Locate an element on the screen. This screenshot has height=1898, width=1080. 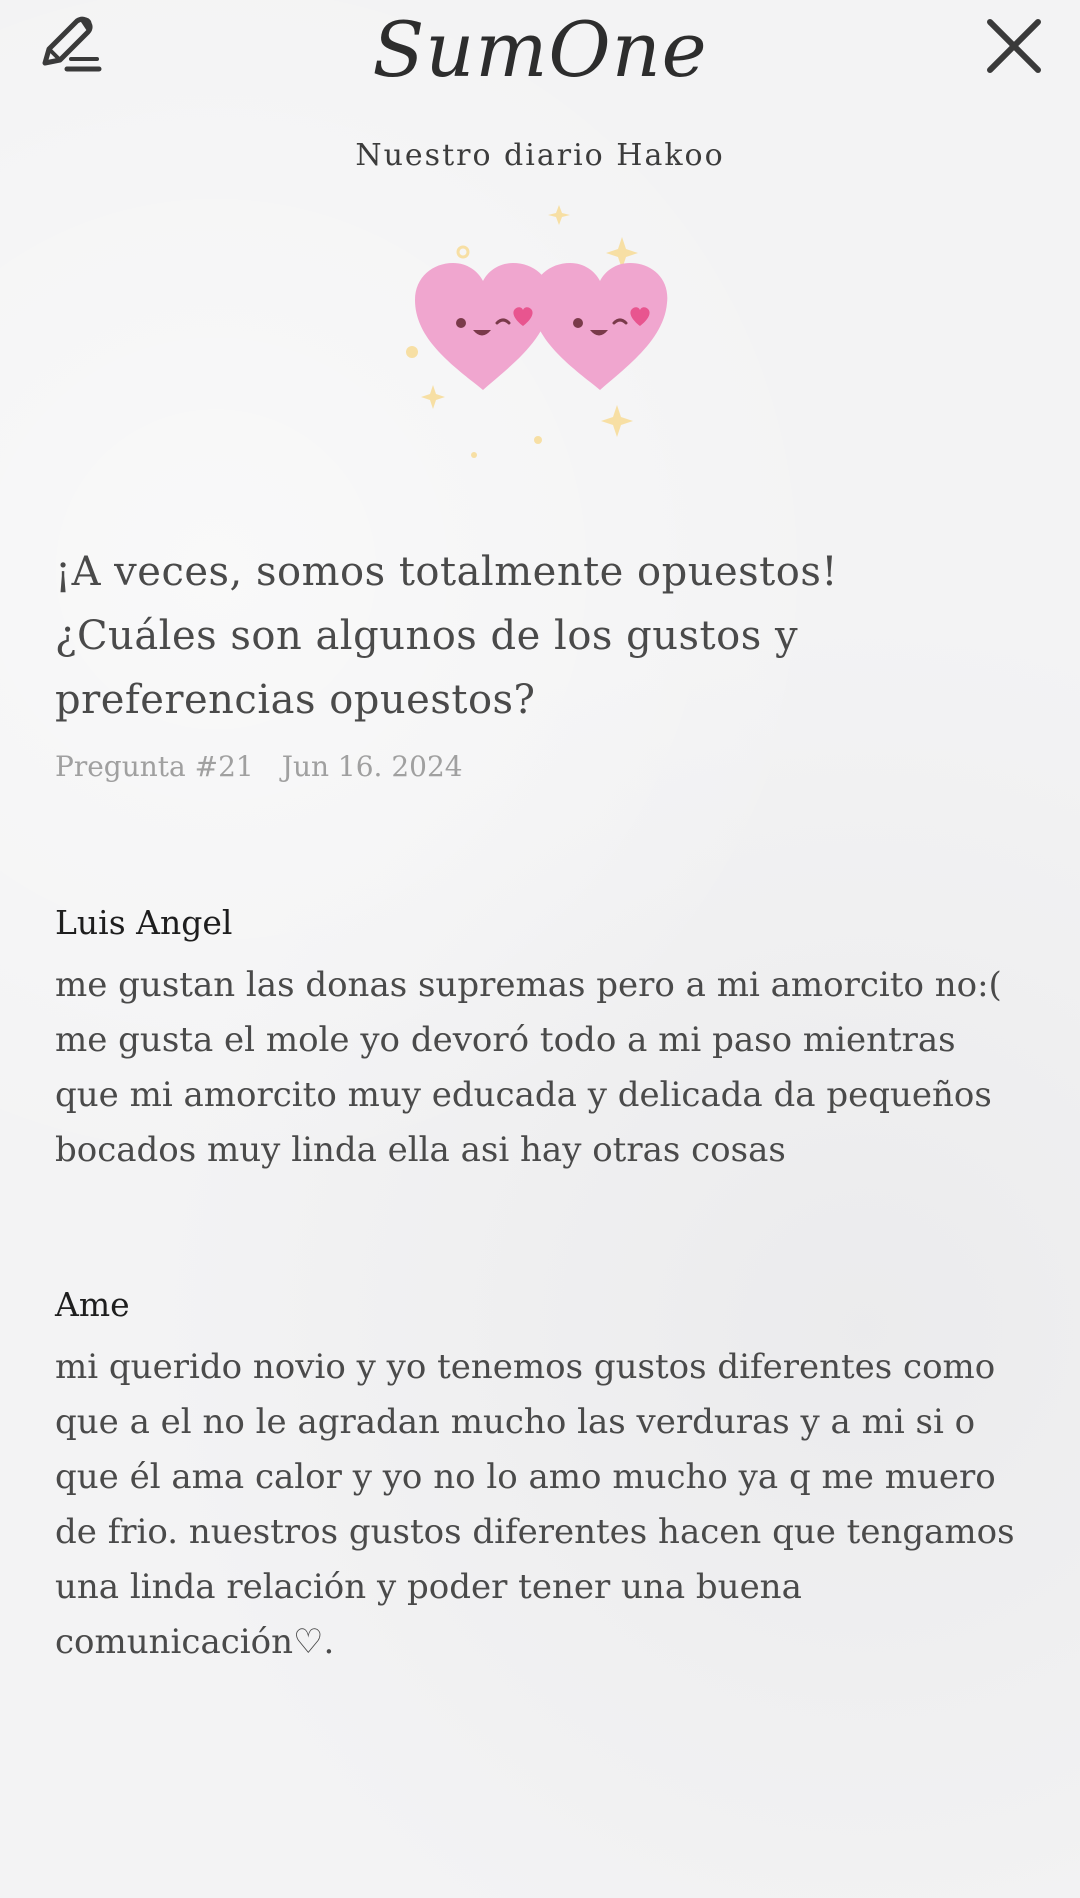
two-hearts-icon is located at coordinates (540, 332).